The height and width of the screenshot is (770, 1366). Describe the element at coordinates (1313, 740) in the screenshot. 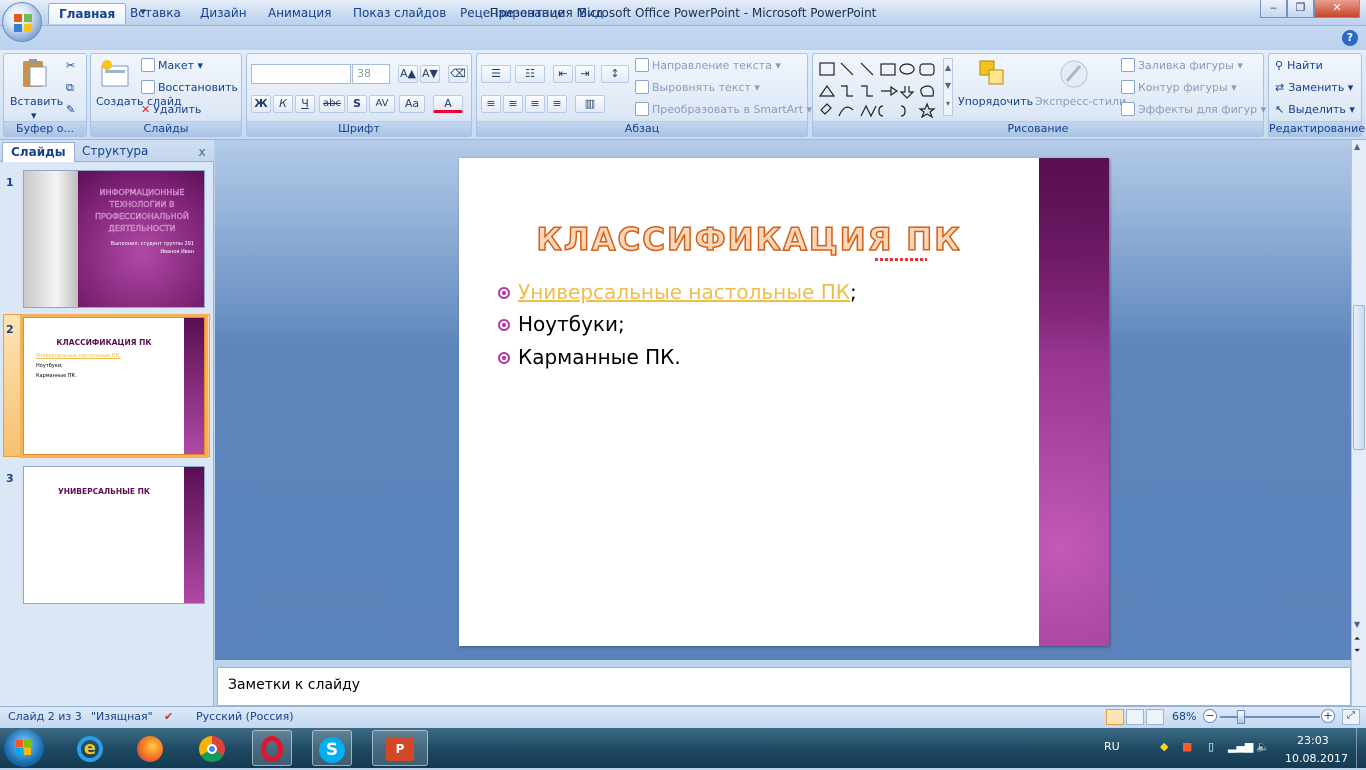

I see `clock-time: 23:03` at that location.